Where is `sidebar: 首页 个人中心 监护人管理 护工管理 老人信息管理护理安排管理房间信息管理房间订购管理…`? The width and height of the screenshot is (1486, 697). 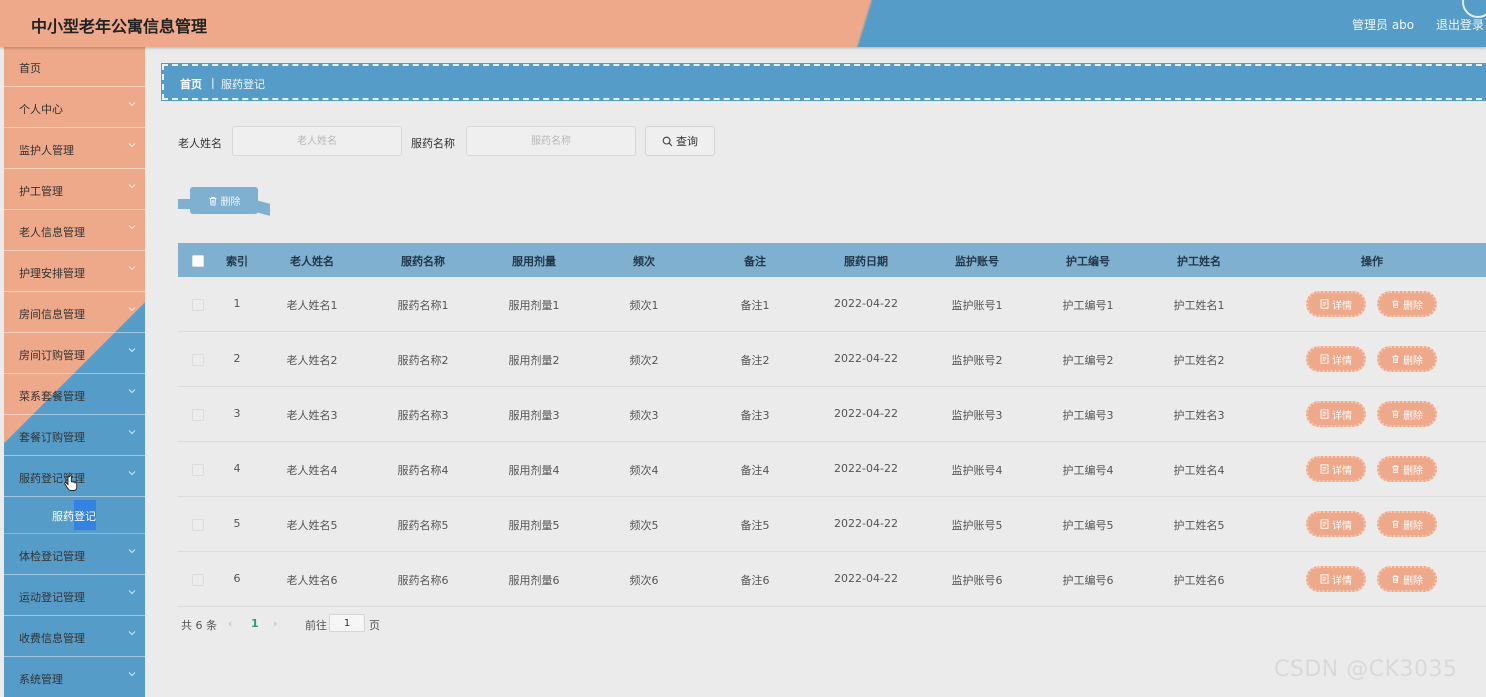
sidebar: 首页 个人中心 监护人管理 护工管理 老人信息管理护理安排管理房间信息管理房间订购管理… is located at coordinates (74, 372).